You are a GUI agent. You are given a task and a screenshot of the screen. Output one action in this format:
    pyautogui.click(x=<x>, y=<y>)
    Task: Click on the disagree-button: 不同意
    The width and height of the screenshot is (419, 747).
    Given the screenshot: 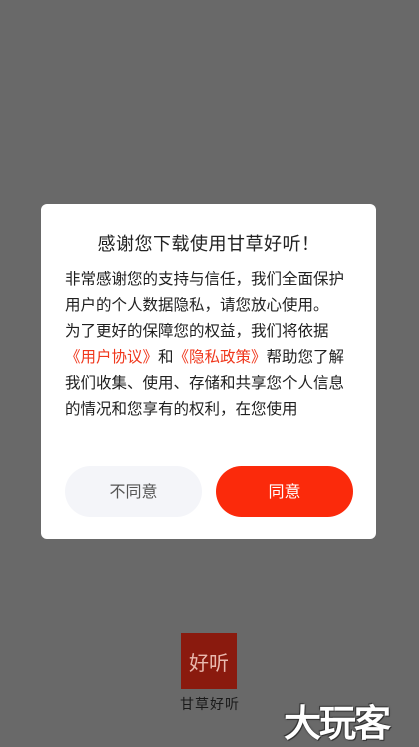 What is the action you would take?
    pyautogui.click(x=133, y=491)
    